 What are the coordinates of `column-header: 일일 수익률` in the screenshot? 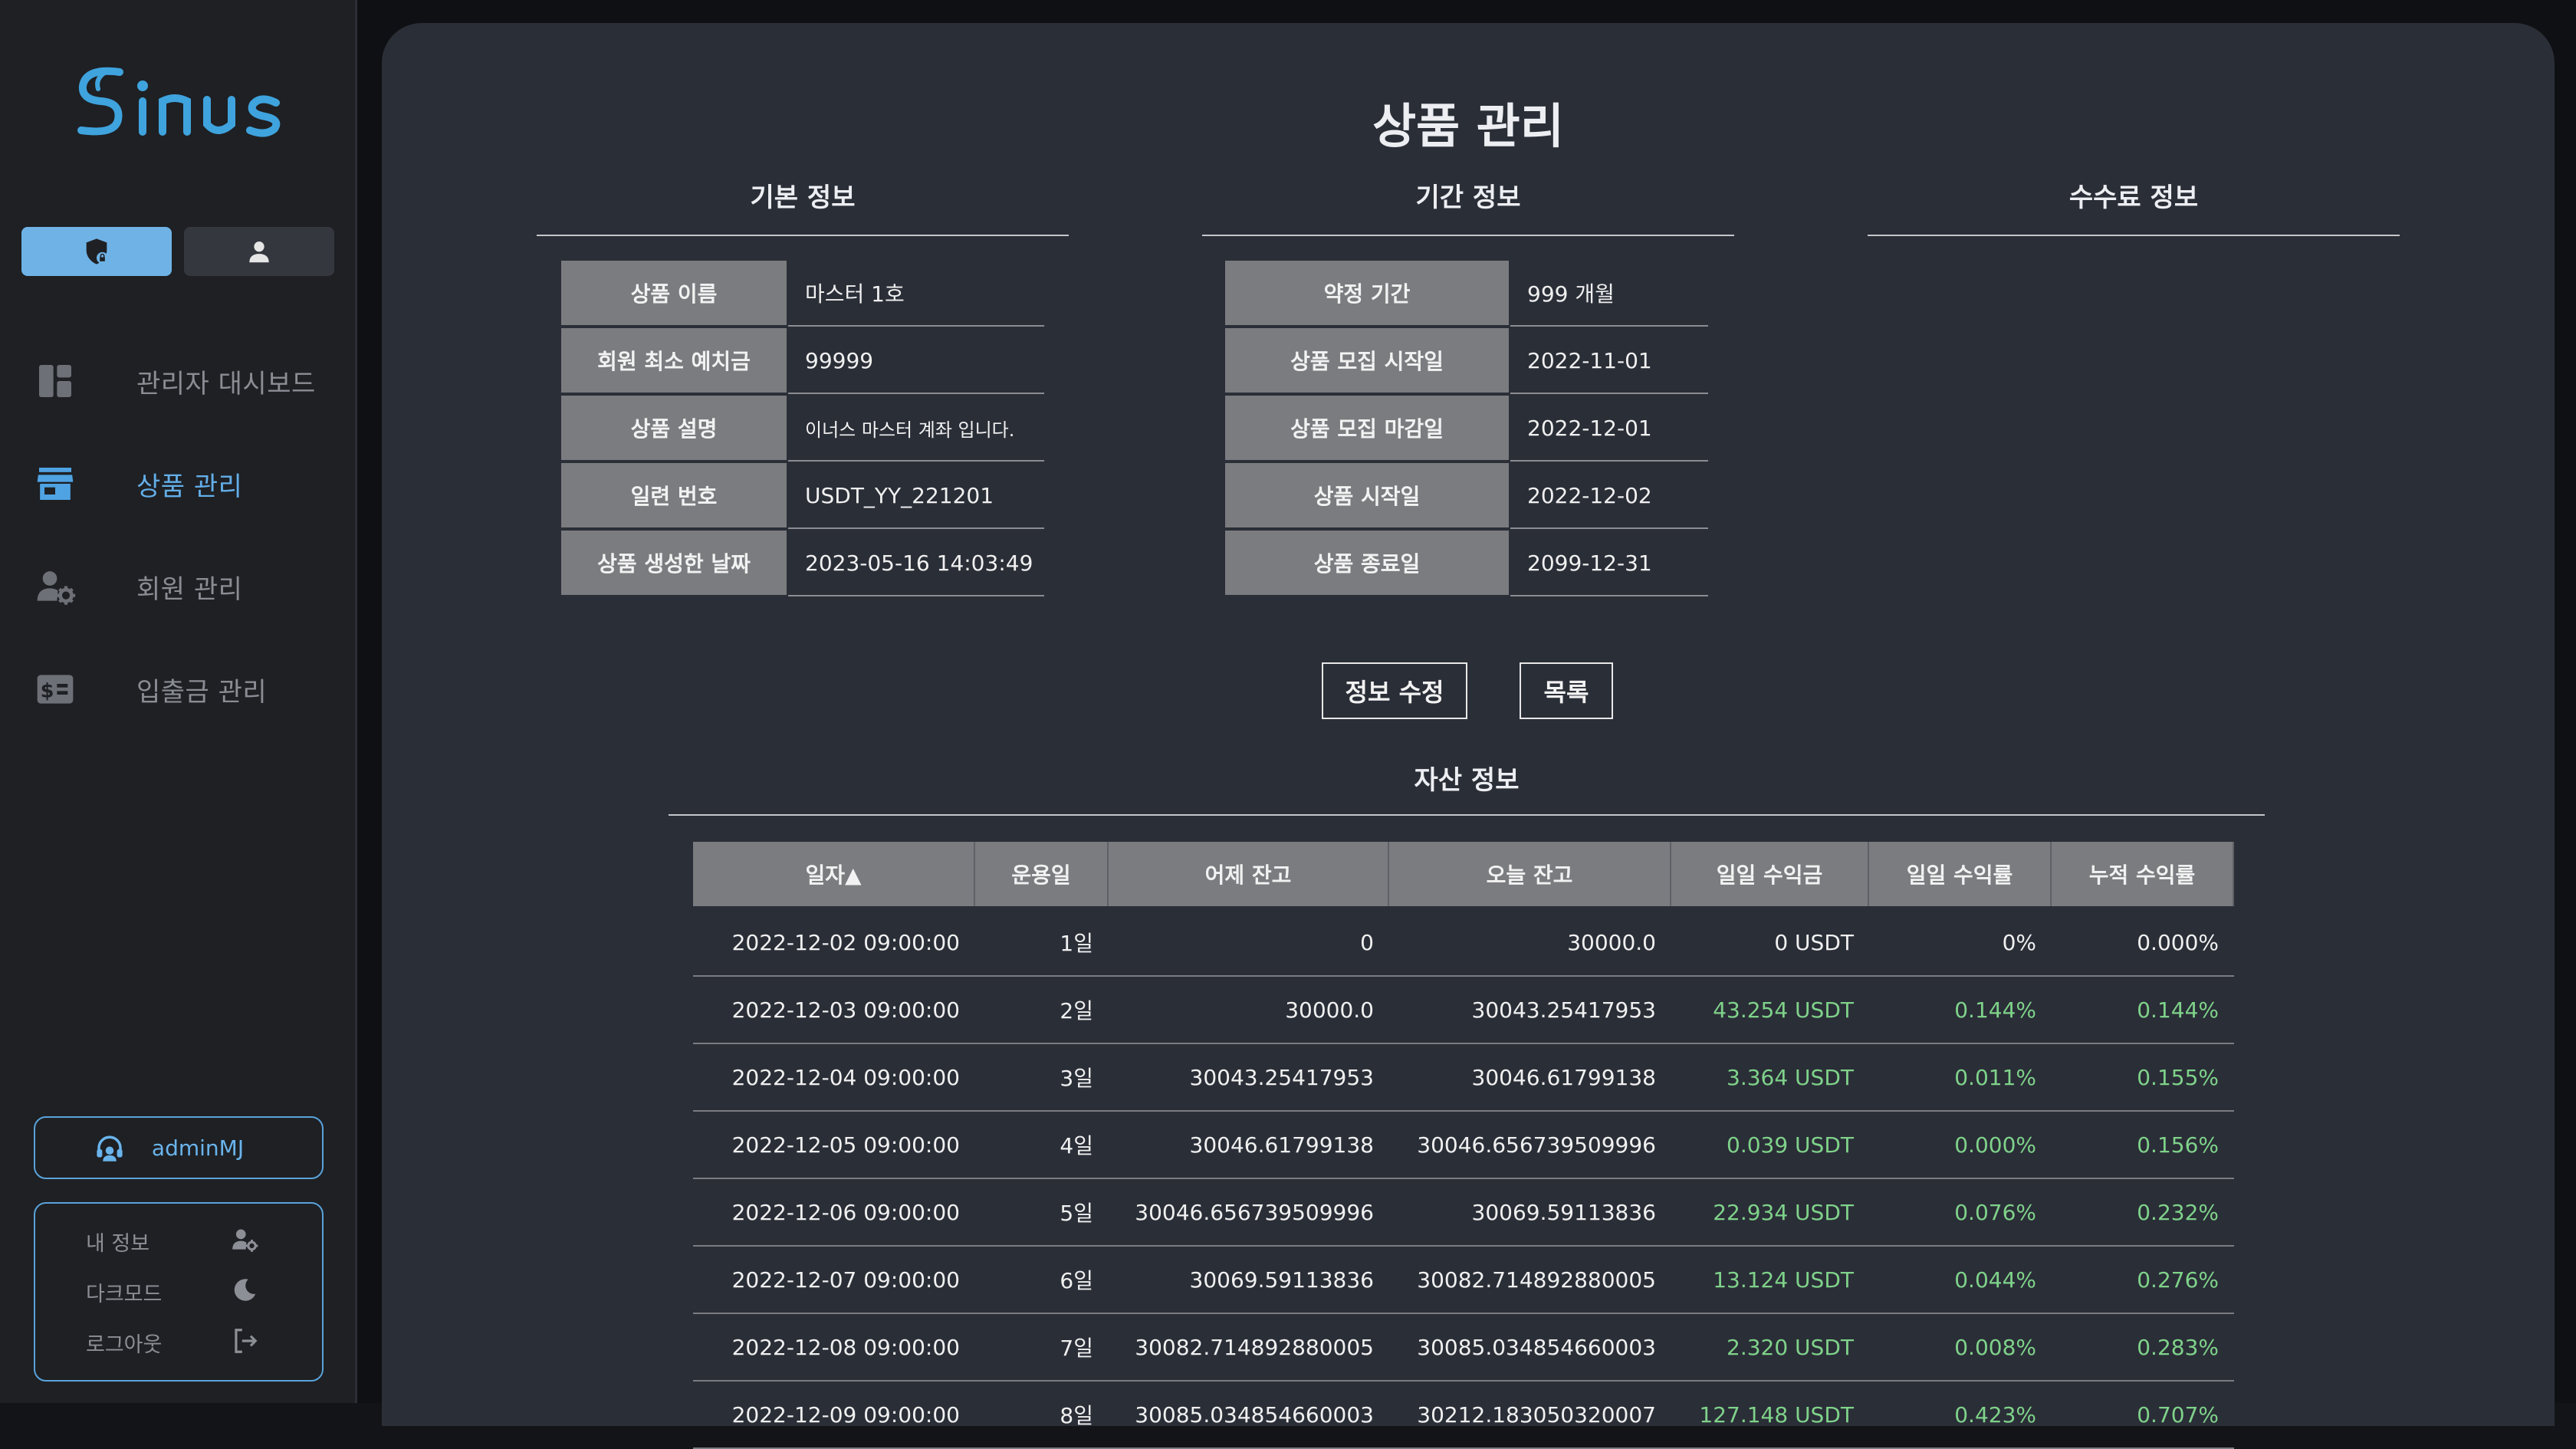 It's located at (1961, 874).